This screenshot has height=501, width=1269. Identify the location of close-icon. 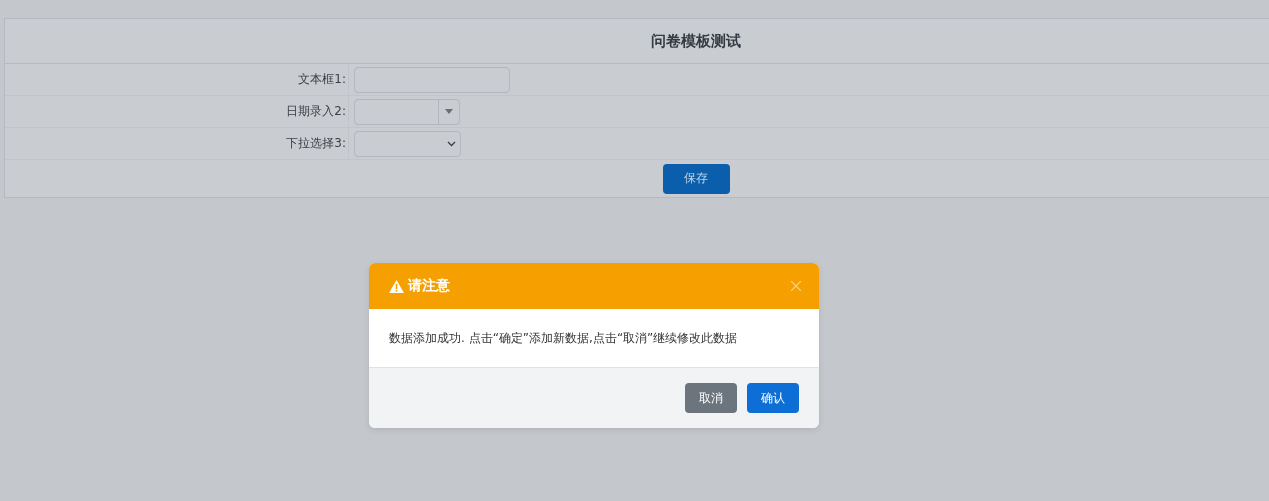
(796, 286).